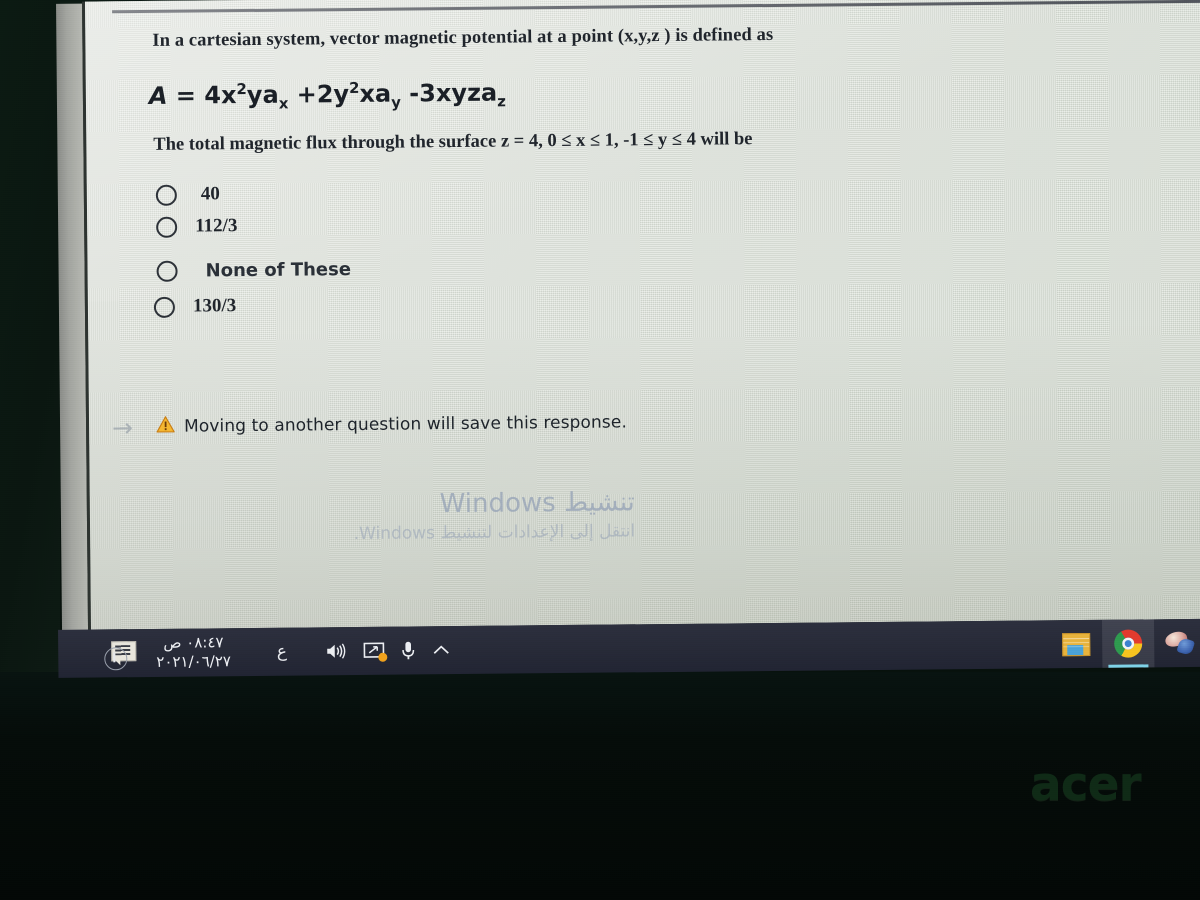  I want to click on formula-term2-subscript: y, so click(396, 102).